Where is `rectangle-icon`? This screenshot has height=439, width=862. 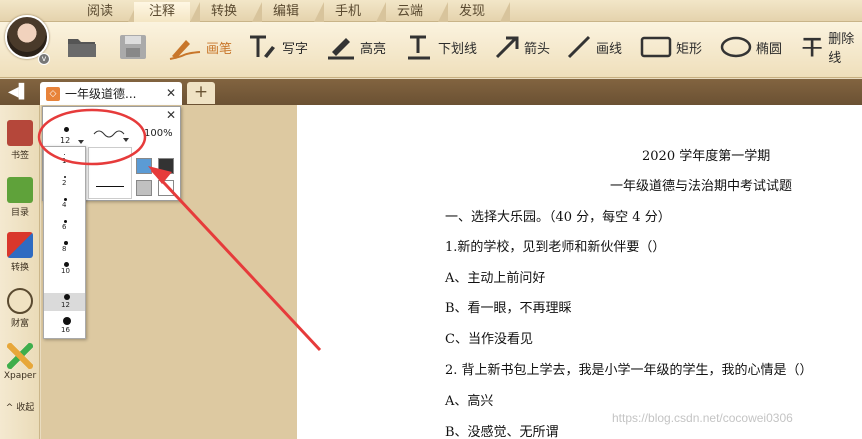 rectangle-icon is located at coordinates (656, 47).